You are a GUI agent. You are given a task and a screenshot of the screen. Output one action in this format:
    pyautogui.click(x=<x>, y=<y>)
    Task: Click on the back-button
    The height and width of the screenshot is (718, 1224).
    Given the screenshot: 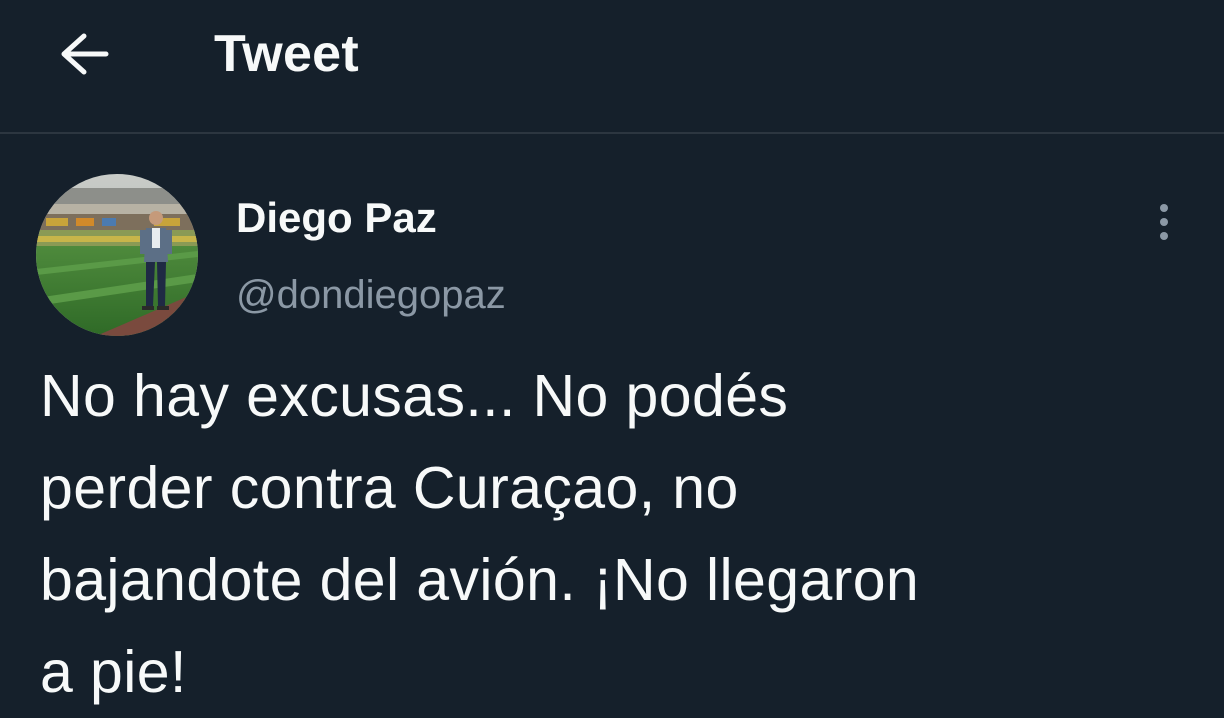 What is the action you would take?
    pyautogui.click(x=84, y=54)
    